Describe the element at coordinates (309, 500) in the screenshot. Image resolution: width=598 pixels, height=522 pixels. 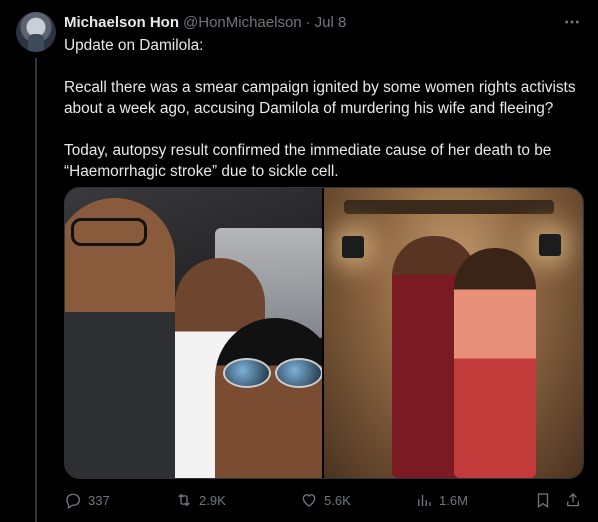
I see `heart-icon` at that location.